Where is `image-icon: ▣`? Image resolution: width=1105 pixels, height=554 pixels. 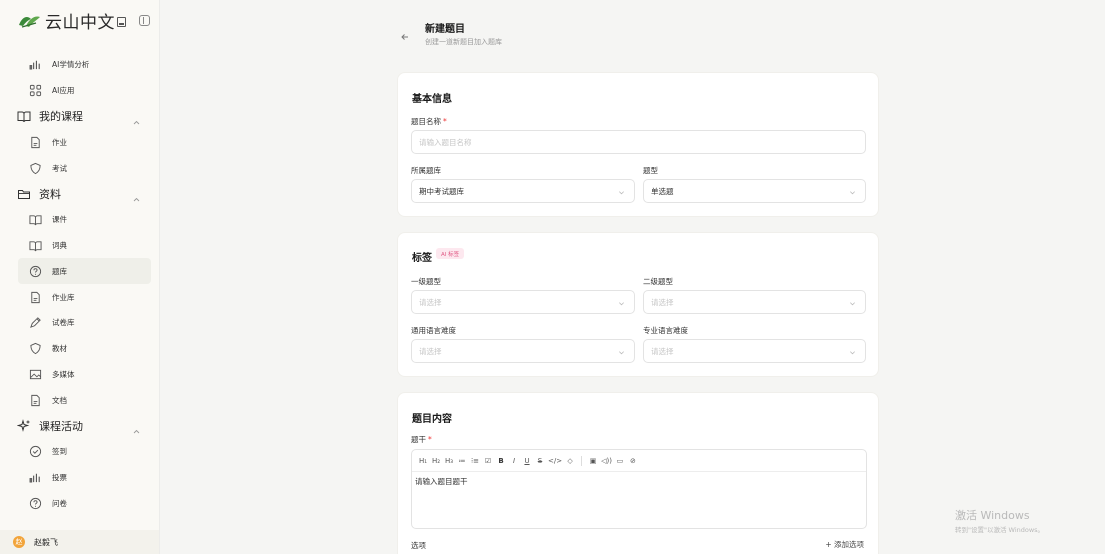
image-icon: ▣ is located at coordinates (593, 461).